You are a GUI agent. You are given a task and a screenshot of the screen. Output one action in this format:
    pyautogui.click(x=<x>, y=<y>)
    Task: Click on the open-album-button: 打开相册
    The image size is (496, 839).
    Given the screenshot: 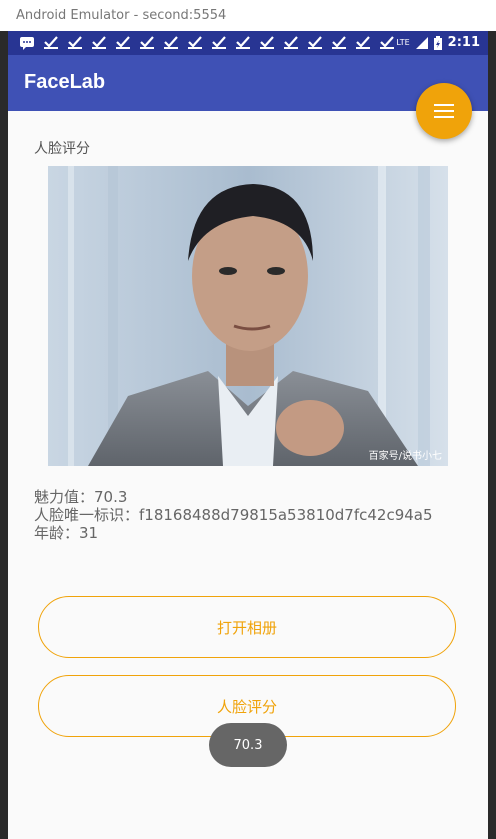 What is the action you would take?
    pyautogui.click(x=247, y=627)
    